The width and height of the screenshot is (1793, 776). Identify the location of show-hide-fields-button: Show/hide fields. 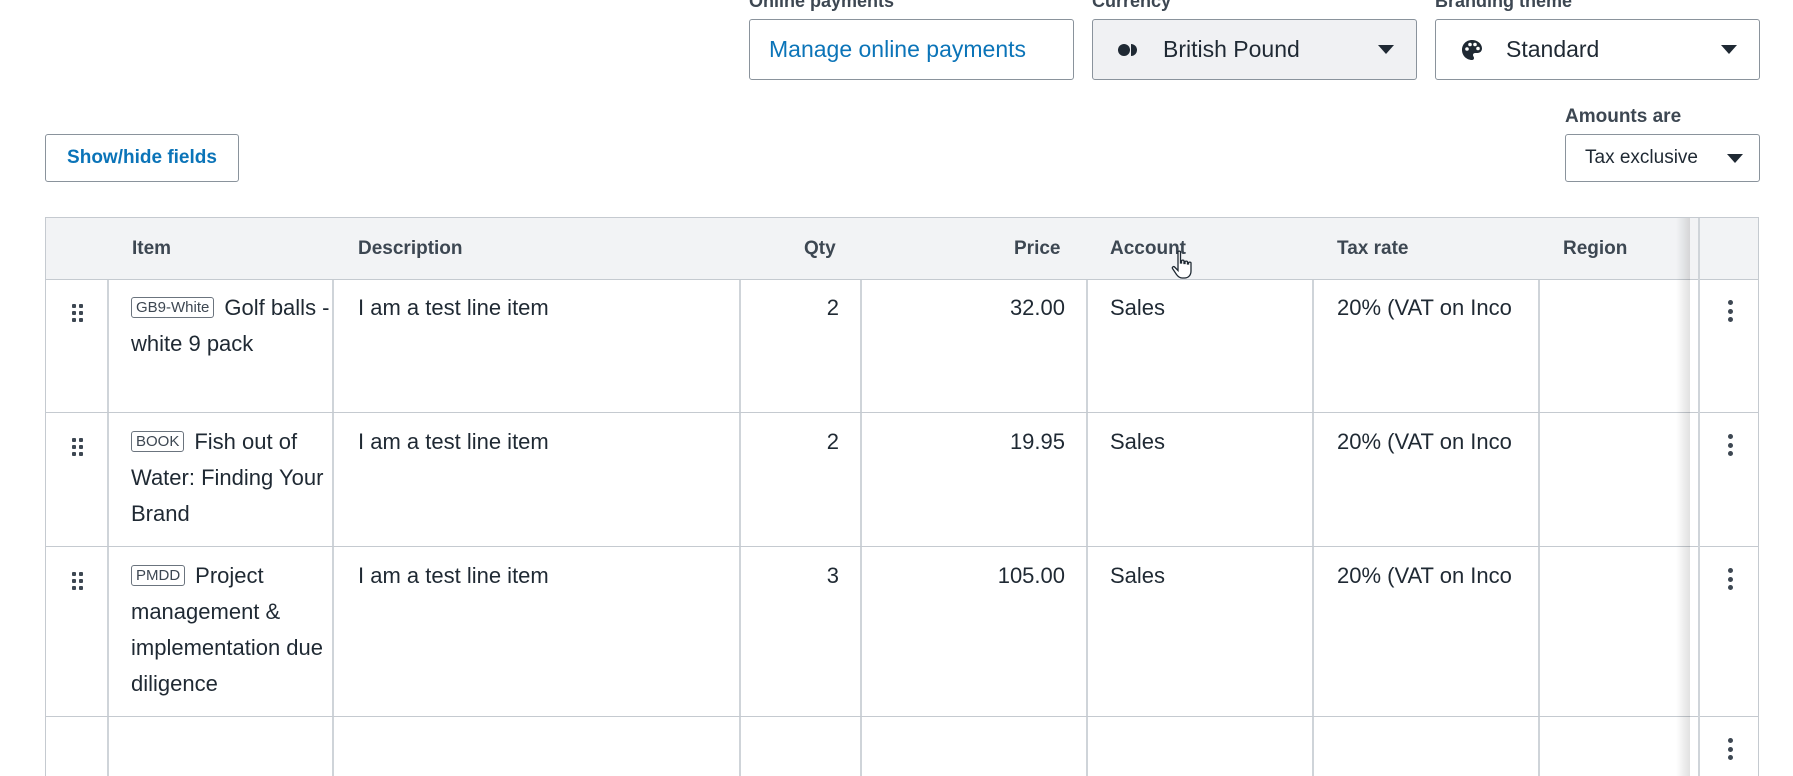
(142, 158).